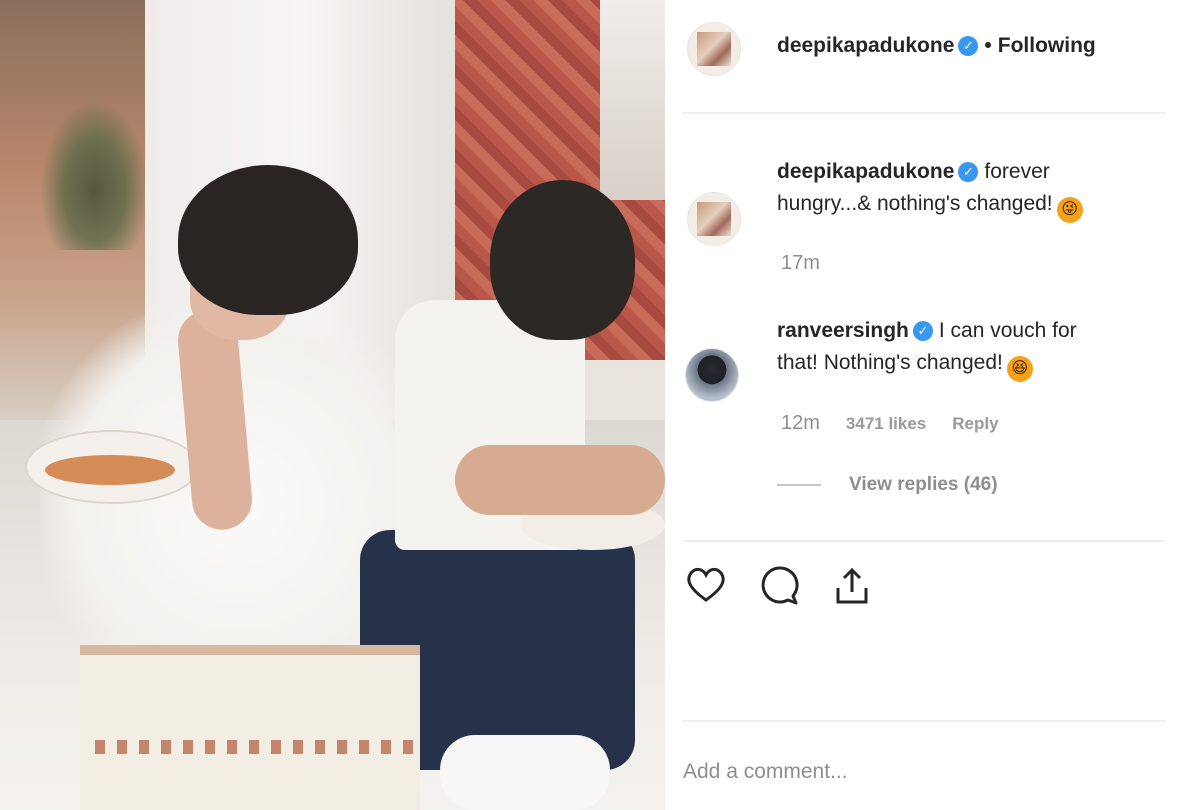 The image size is (1200, 810). I want to click on comment-username: ranveersingh, so click(843, 330).